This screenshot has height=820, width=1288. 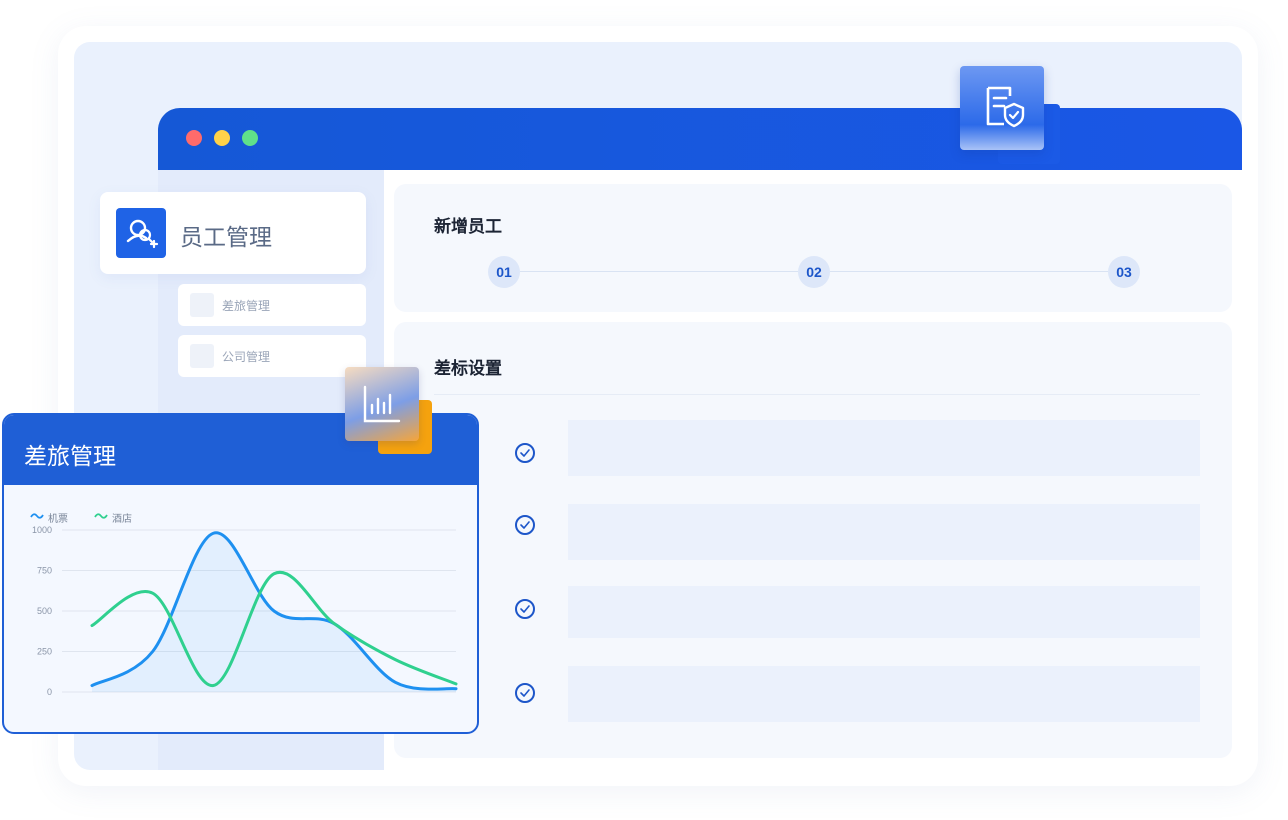 I want to click on step-2: 02, so click(x=814, y=272).